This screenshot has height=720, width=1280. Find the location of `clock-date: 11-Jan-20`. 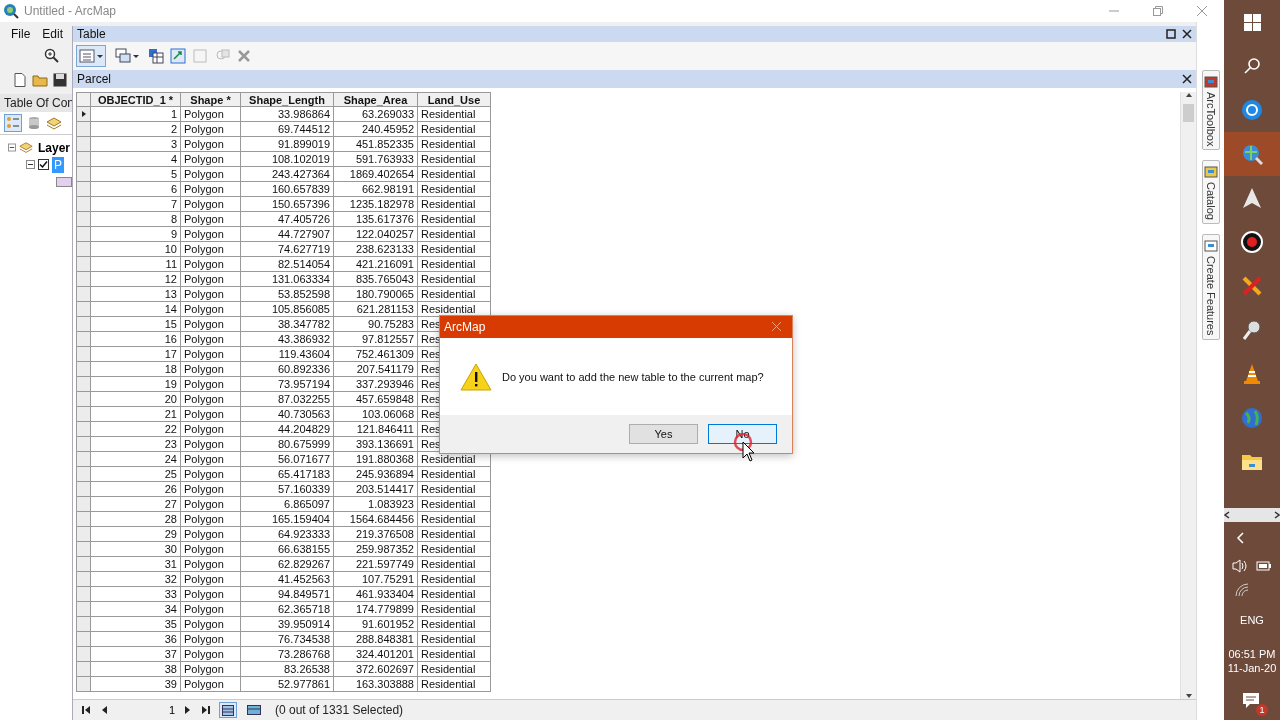

clock-date: 11-Jan-20 is located at coordinates (1252, 668).